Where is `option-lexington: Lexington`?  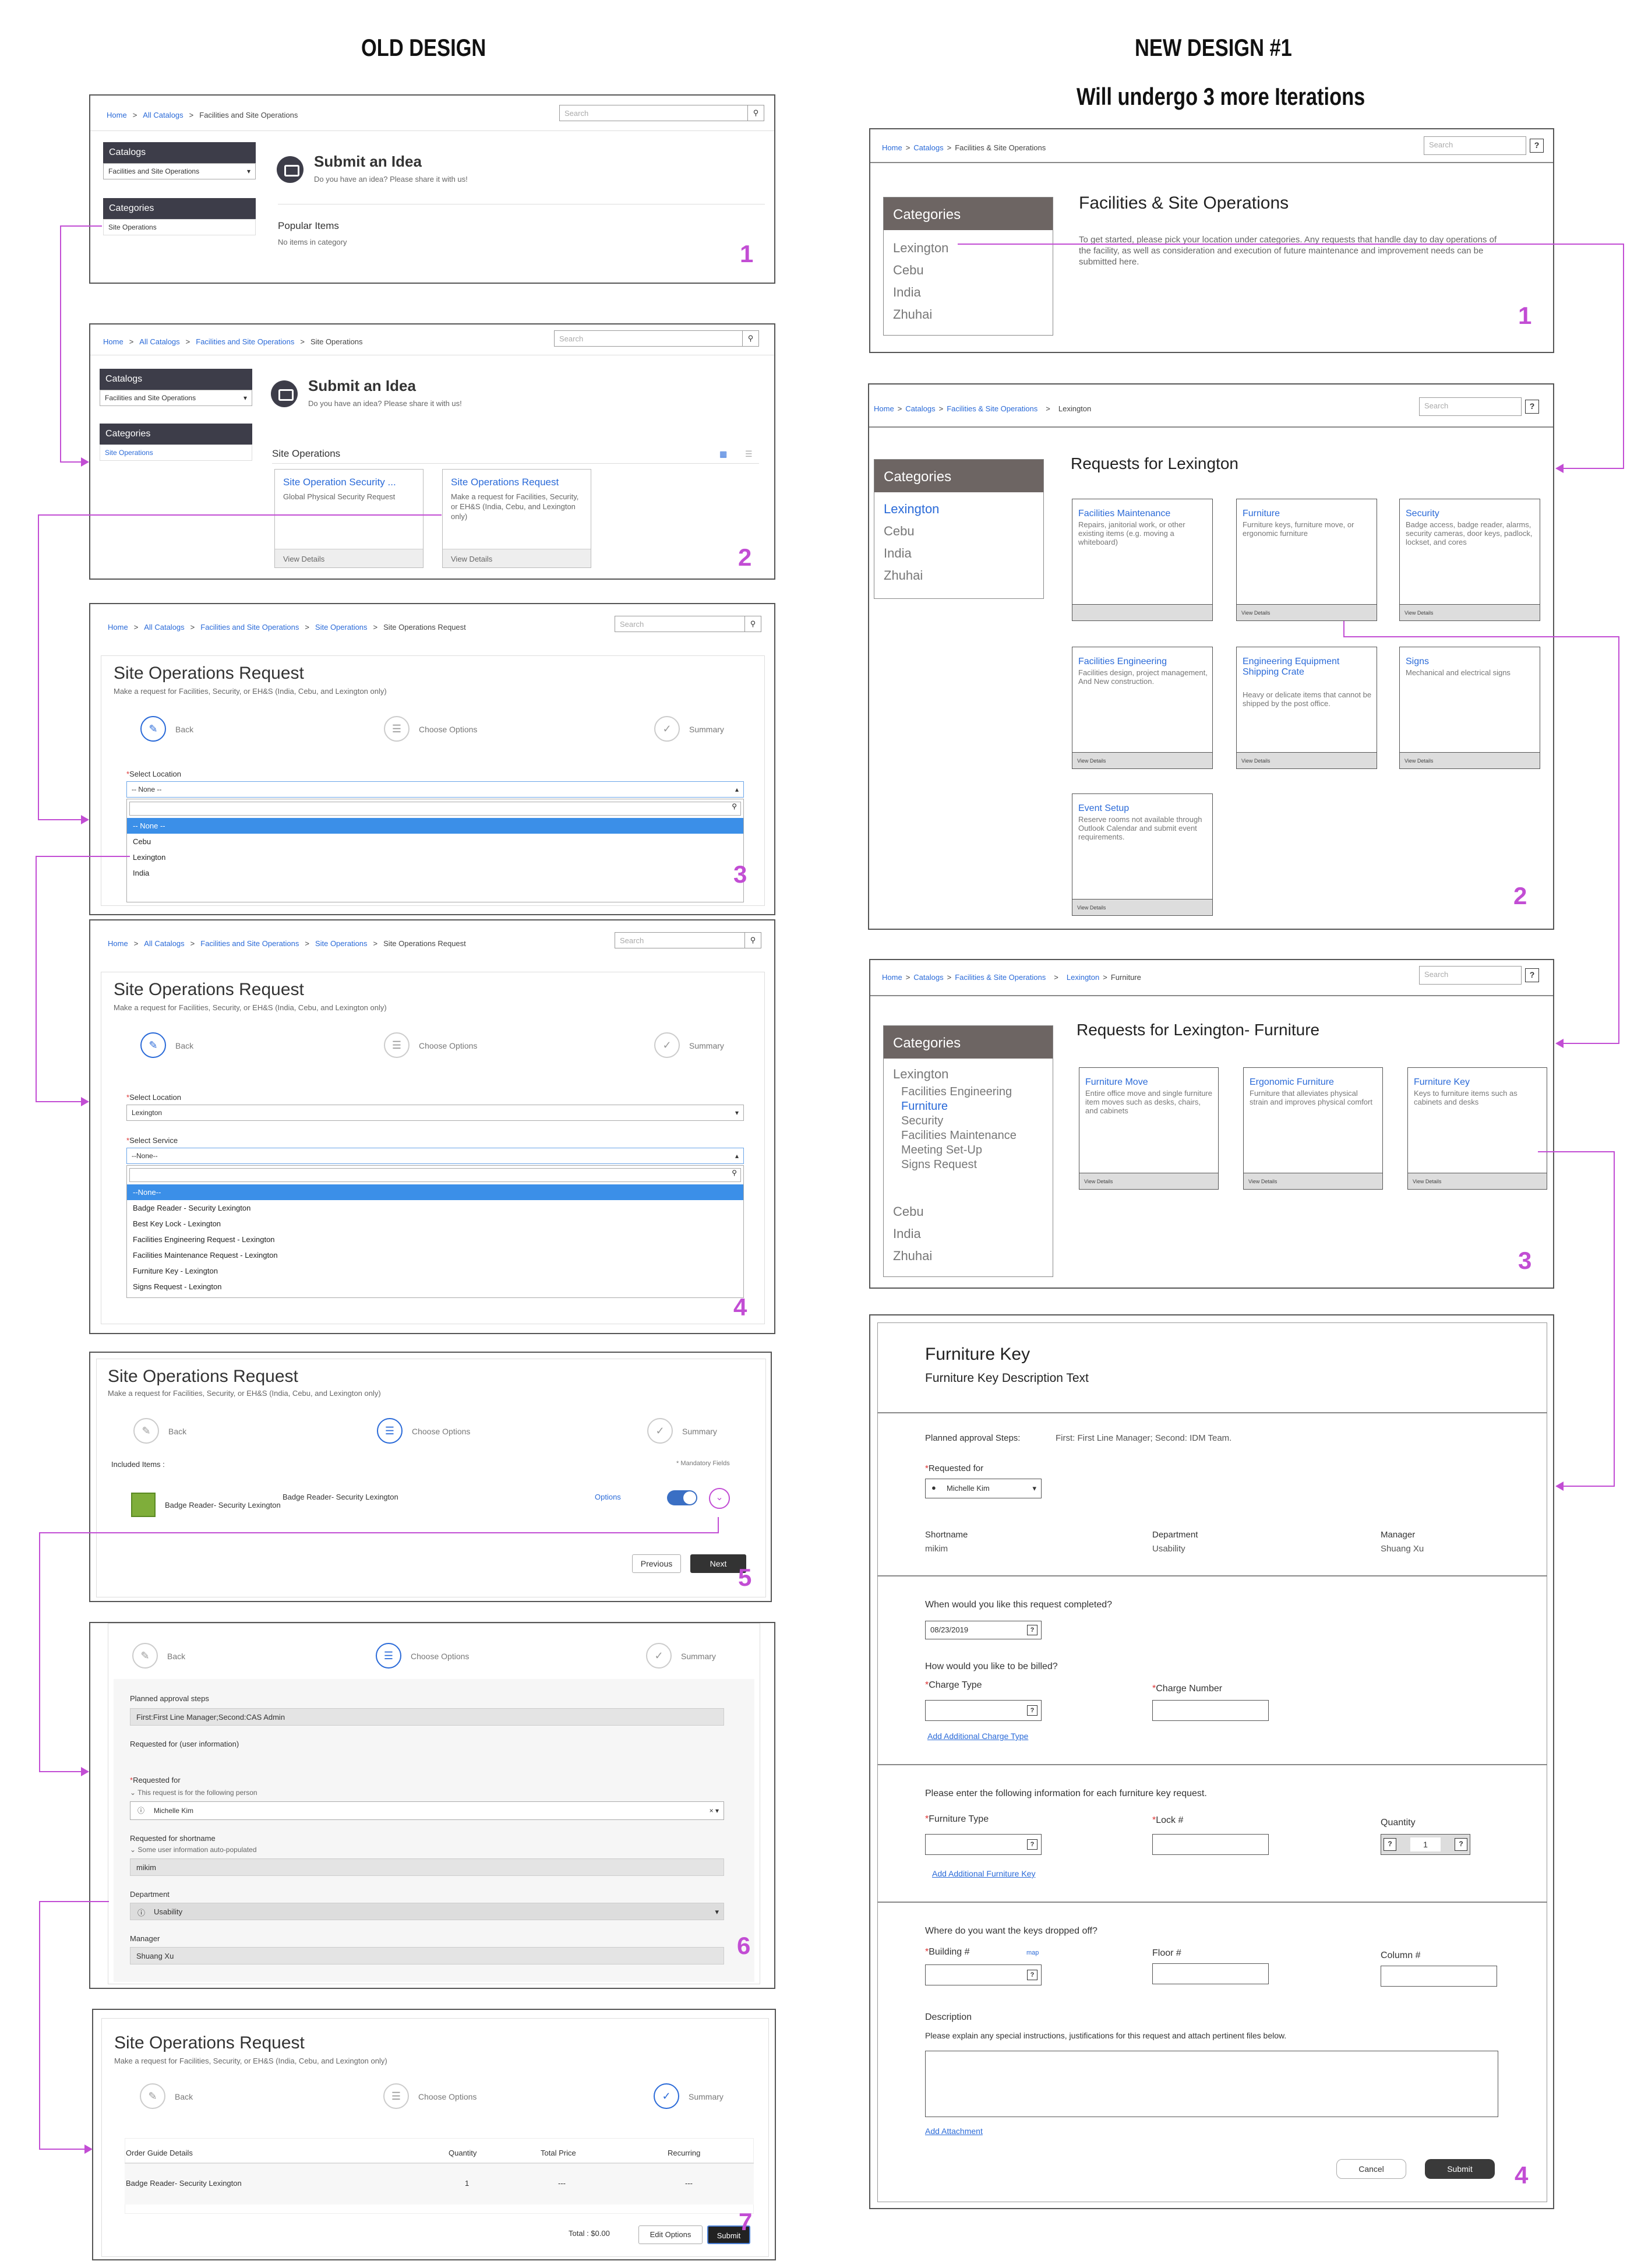 option-lexington: Lexington is located at coordinates (435, 857).